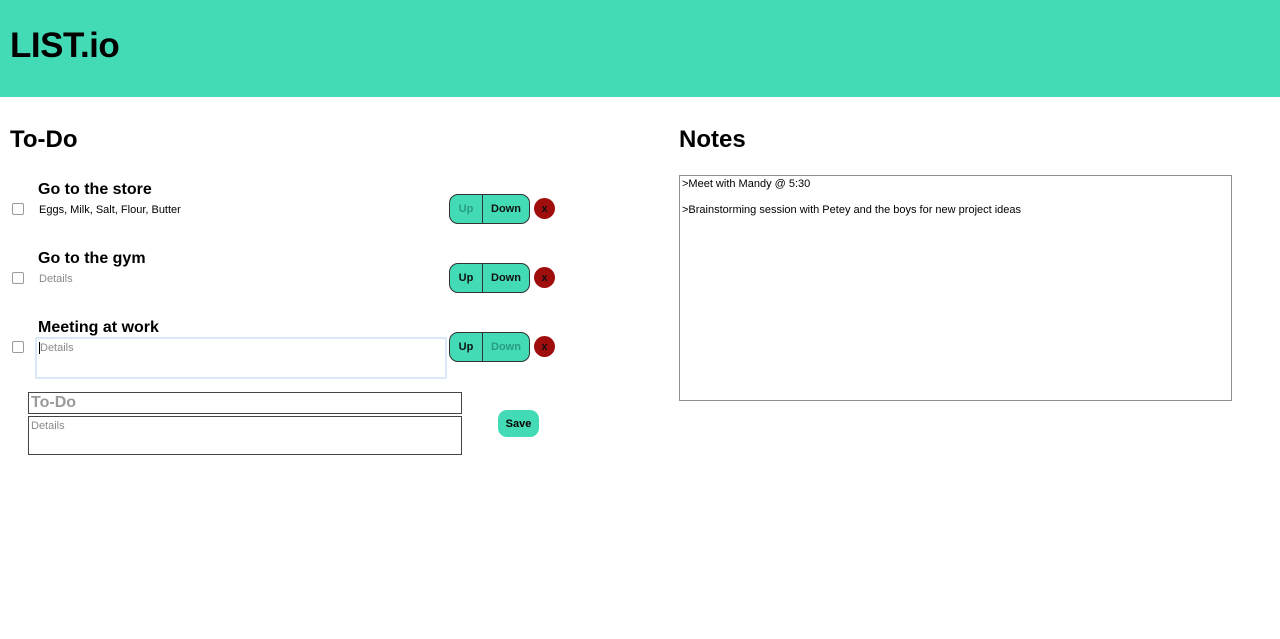 The height and width of the screenshot is (639, 1280). Describe the element at coordinates (245, 403) in the screenshot. I see `new-todo-title-input: To-Do` at that location.